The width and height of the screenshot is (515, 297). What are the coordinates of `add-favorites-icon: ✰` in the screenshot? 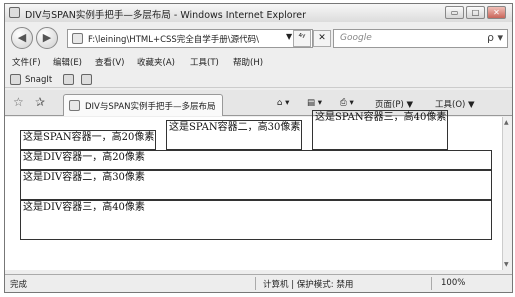 It's located at (40, 102).